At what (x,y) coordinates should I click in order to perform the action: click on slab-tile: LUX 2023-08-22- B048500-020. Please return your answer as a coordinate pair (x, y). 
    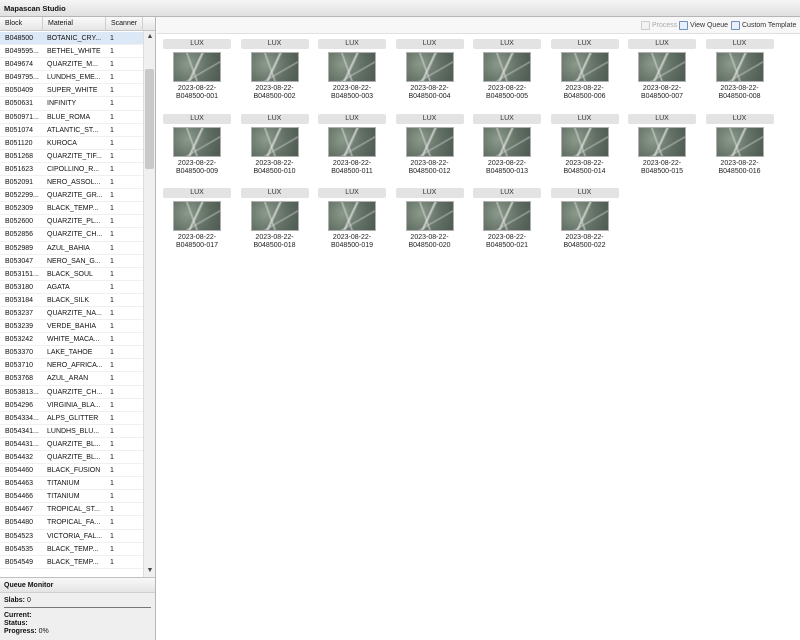
    Looking at the image, I should click on (429, 222).